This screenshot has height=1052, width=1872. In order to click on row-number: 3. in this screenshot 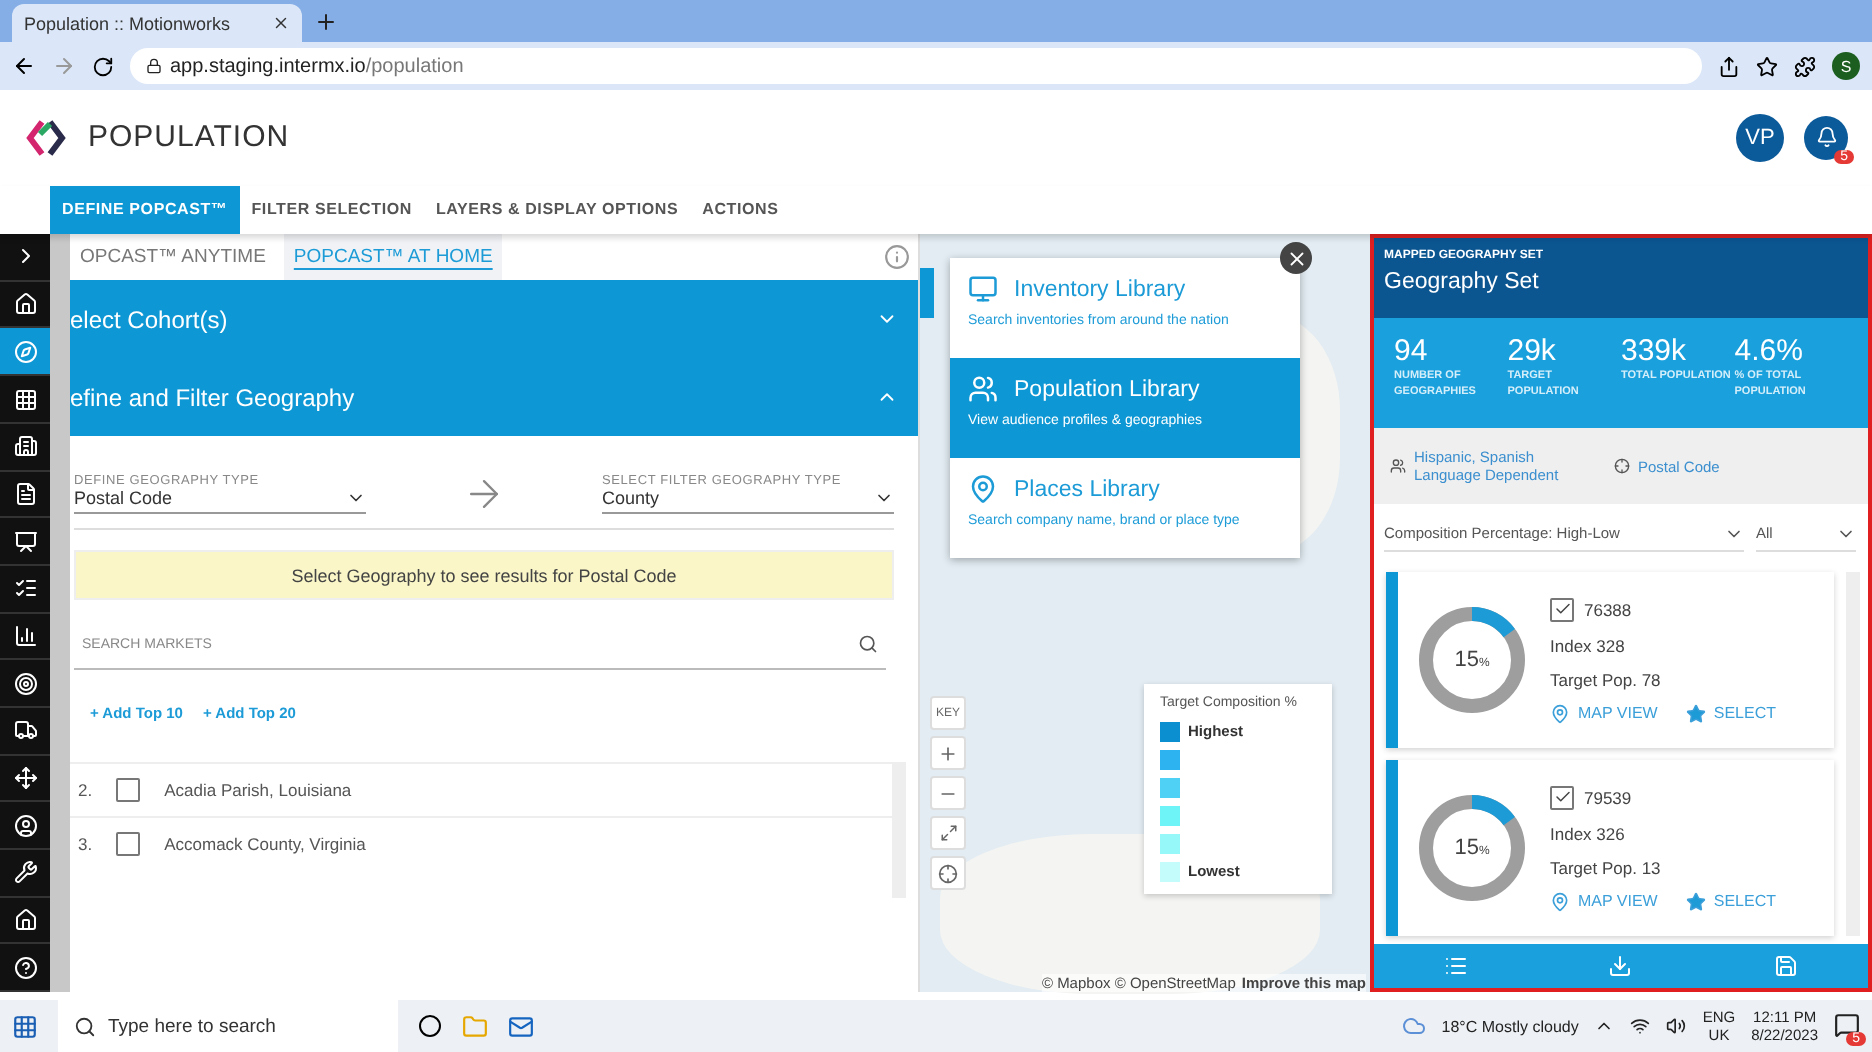, I will do `click(85, 844)`.